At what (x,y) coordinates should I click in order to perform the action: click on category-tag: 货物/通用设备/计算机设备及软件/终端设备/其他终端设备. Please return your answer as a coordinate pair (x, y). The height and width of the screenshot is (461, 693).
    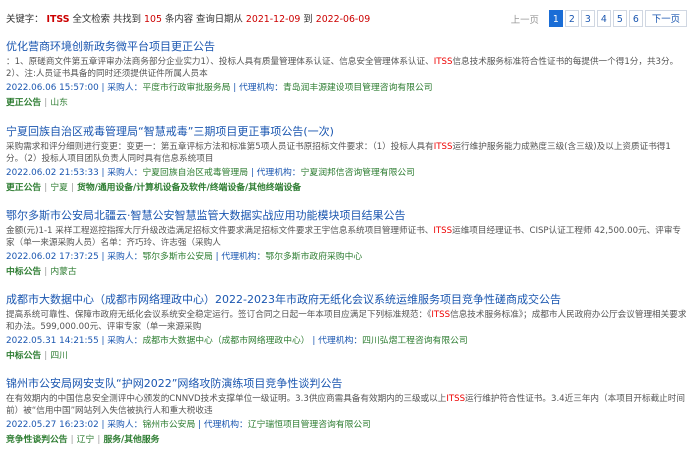
    Looking at the image, I should click on (189, 188).